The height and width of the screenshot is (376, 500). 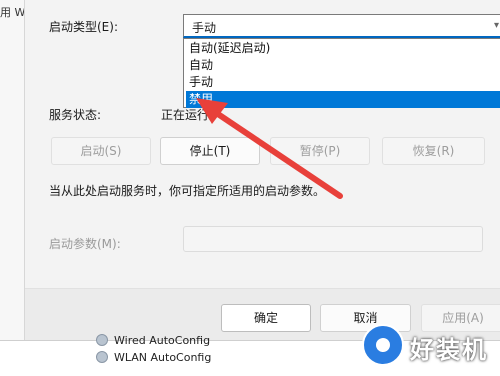 What do you see at coordinates (12, 12) in the screenshot?
I see `background-window-text: 用 W` at bounding box center [12, 12].